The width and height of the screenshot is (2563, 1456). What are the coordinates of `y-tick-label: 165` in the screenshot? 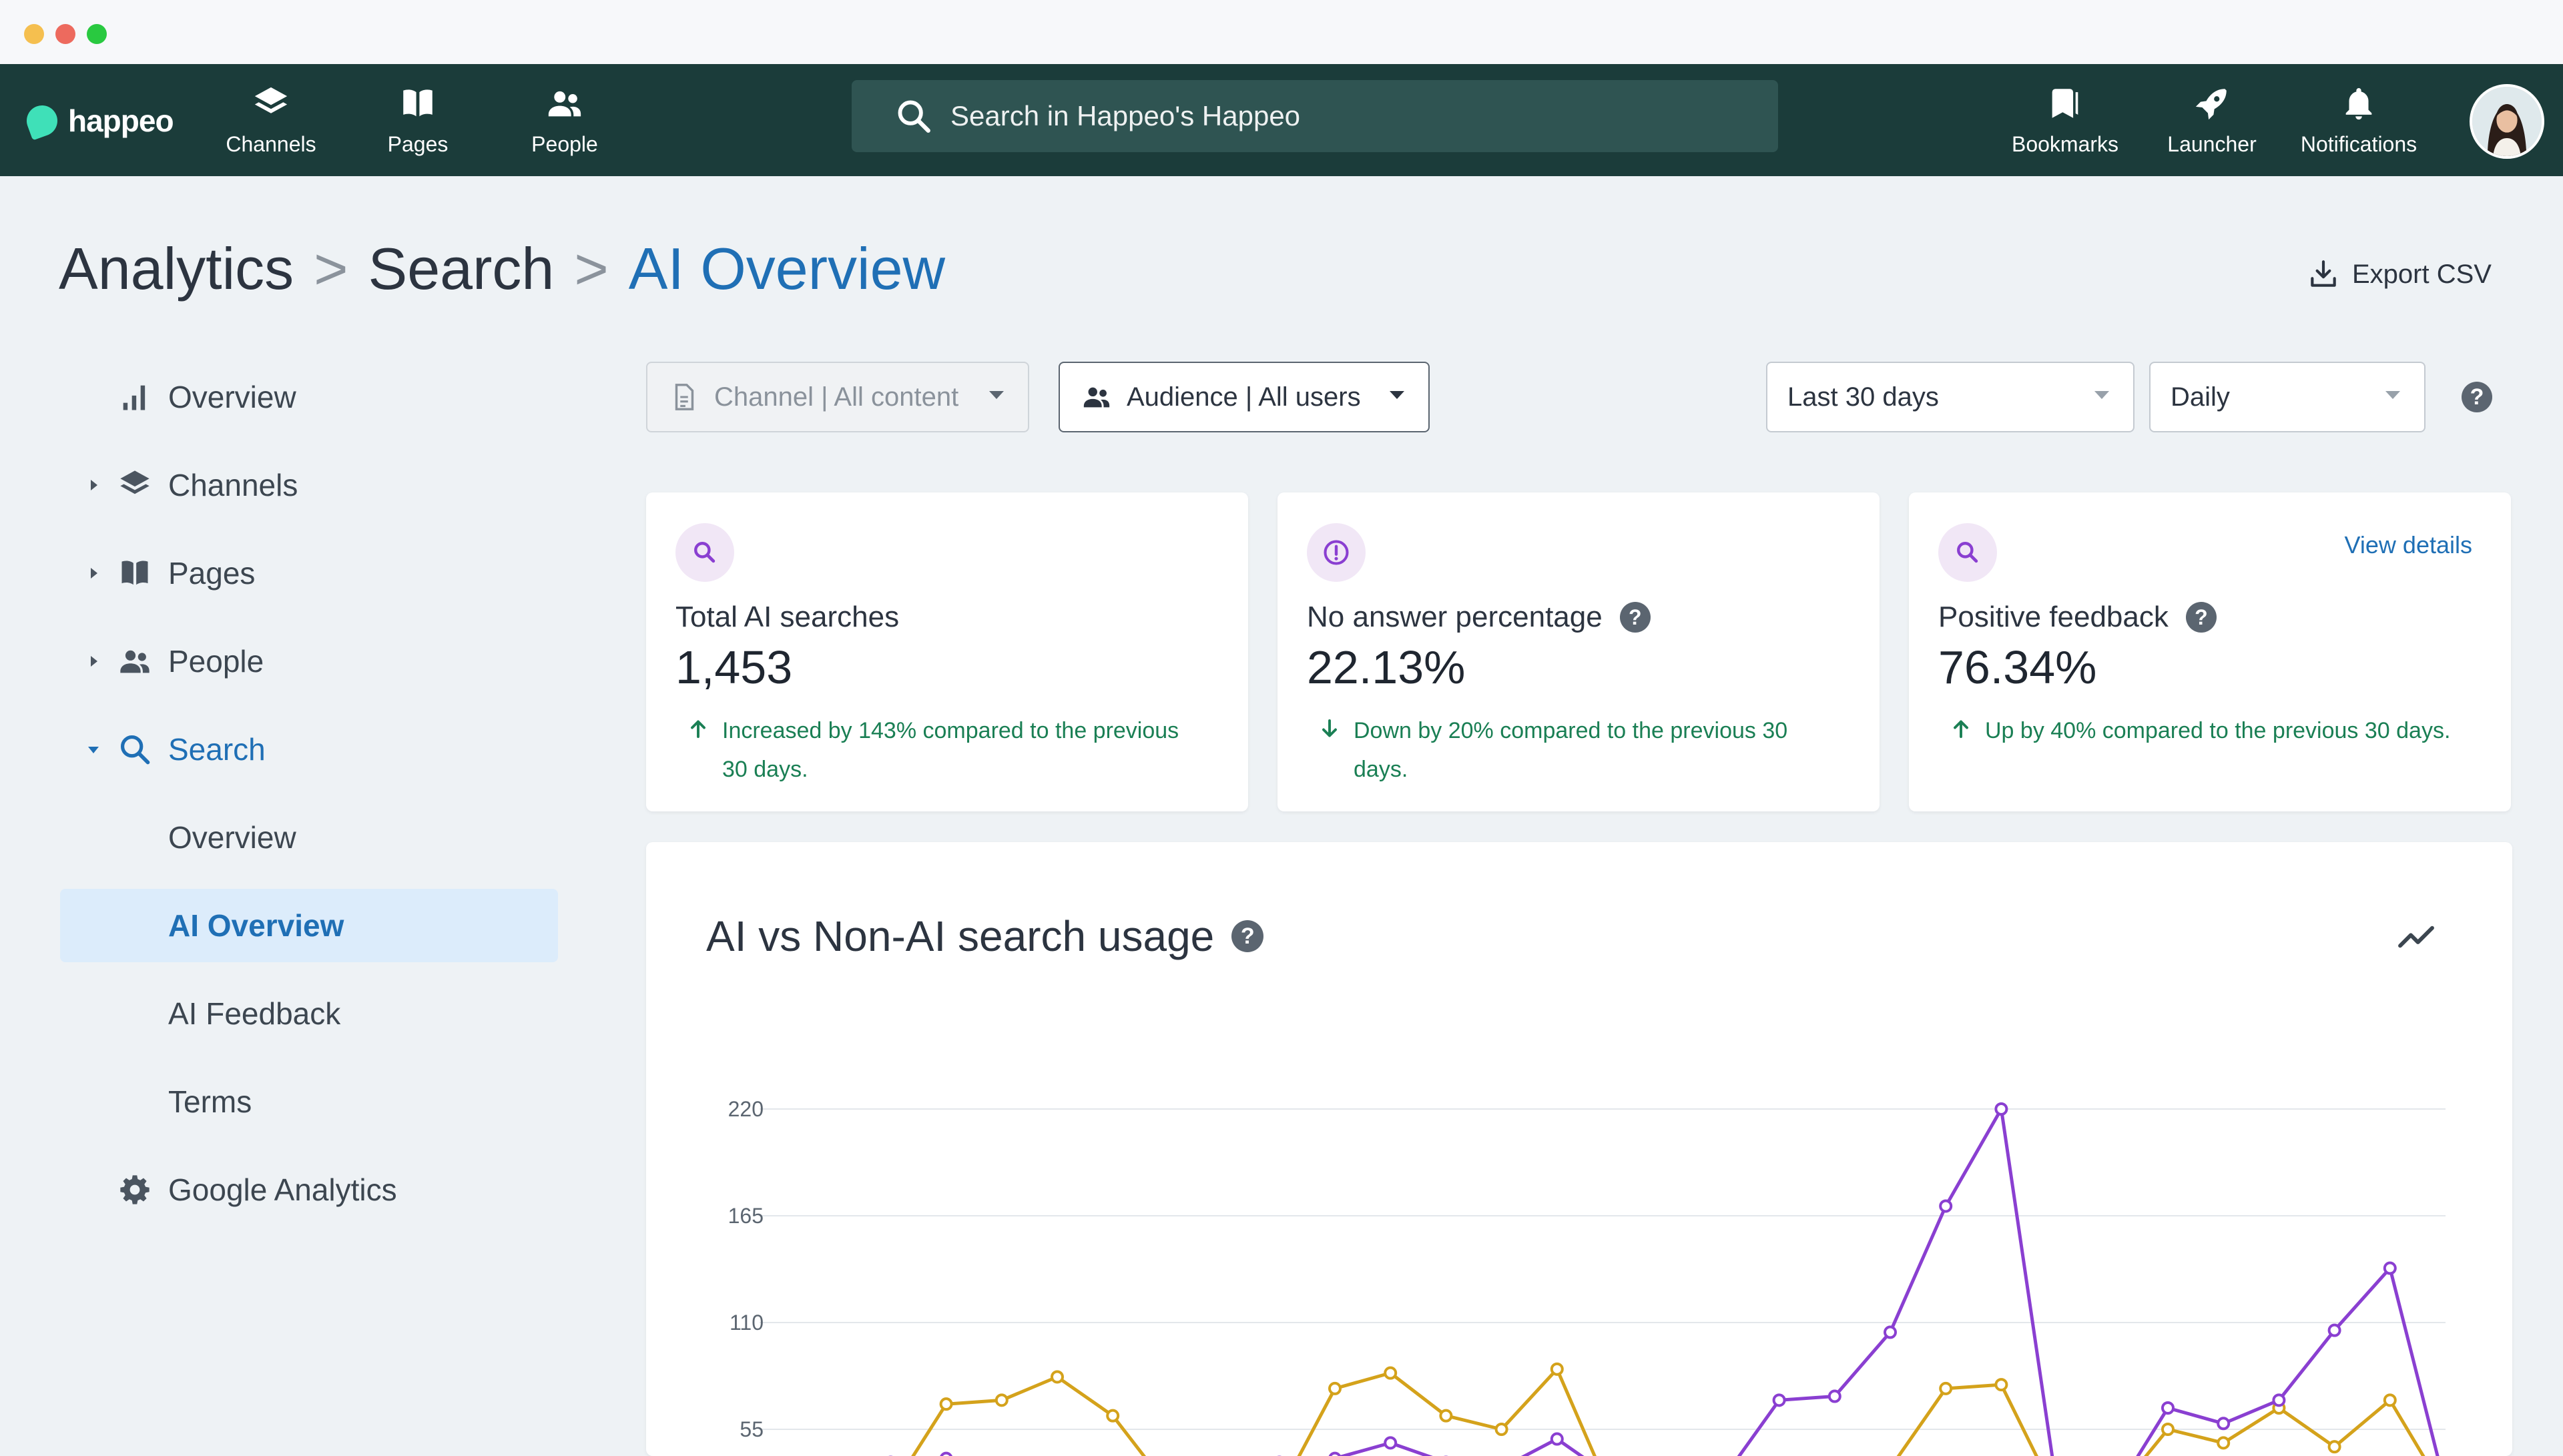 It's located at (746, 1216).